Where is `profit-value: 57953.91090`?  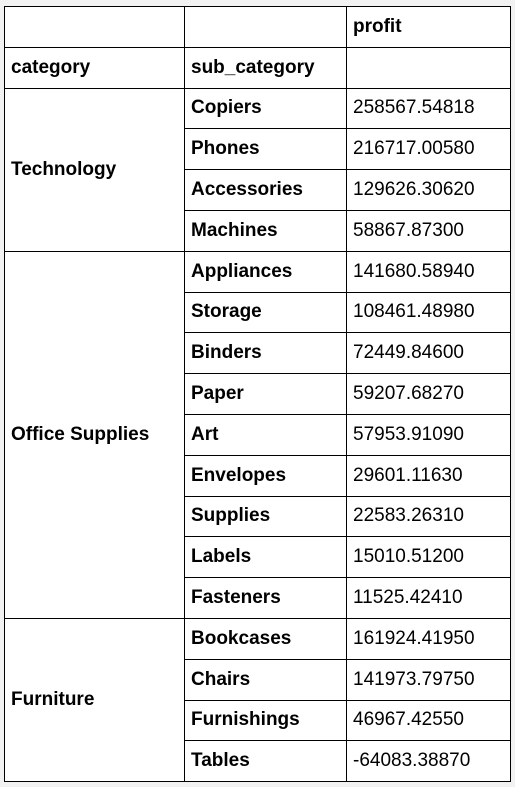
profit-value: 57953.91090 is located at coordinates (428, 434).